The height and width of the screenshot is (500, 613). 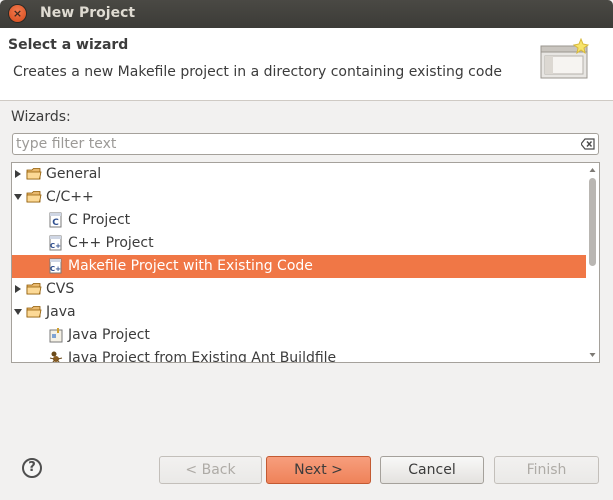 What do you see at coordinates (32, 468) in the screenshot?
I see `help-button: ?` at bounding box center [32, 468].